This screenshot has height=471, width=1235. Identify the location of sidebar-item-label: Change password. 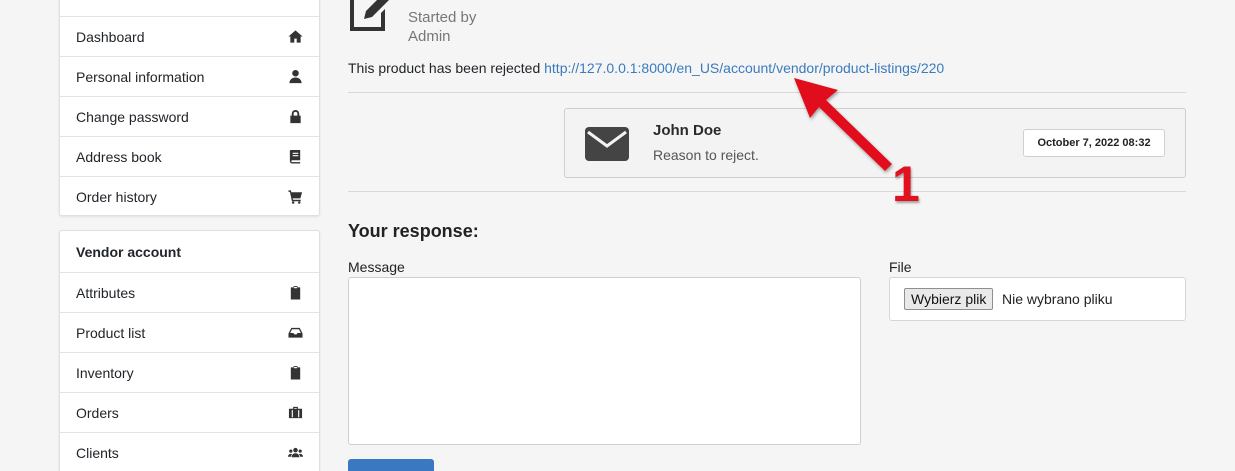
(132, 116).